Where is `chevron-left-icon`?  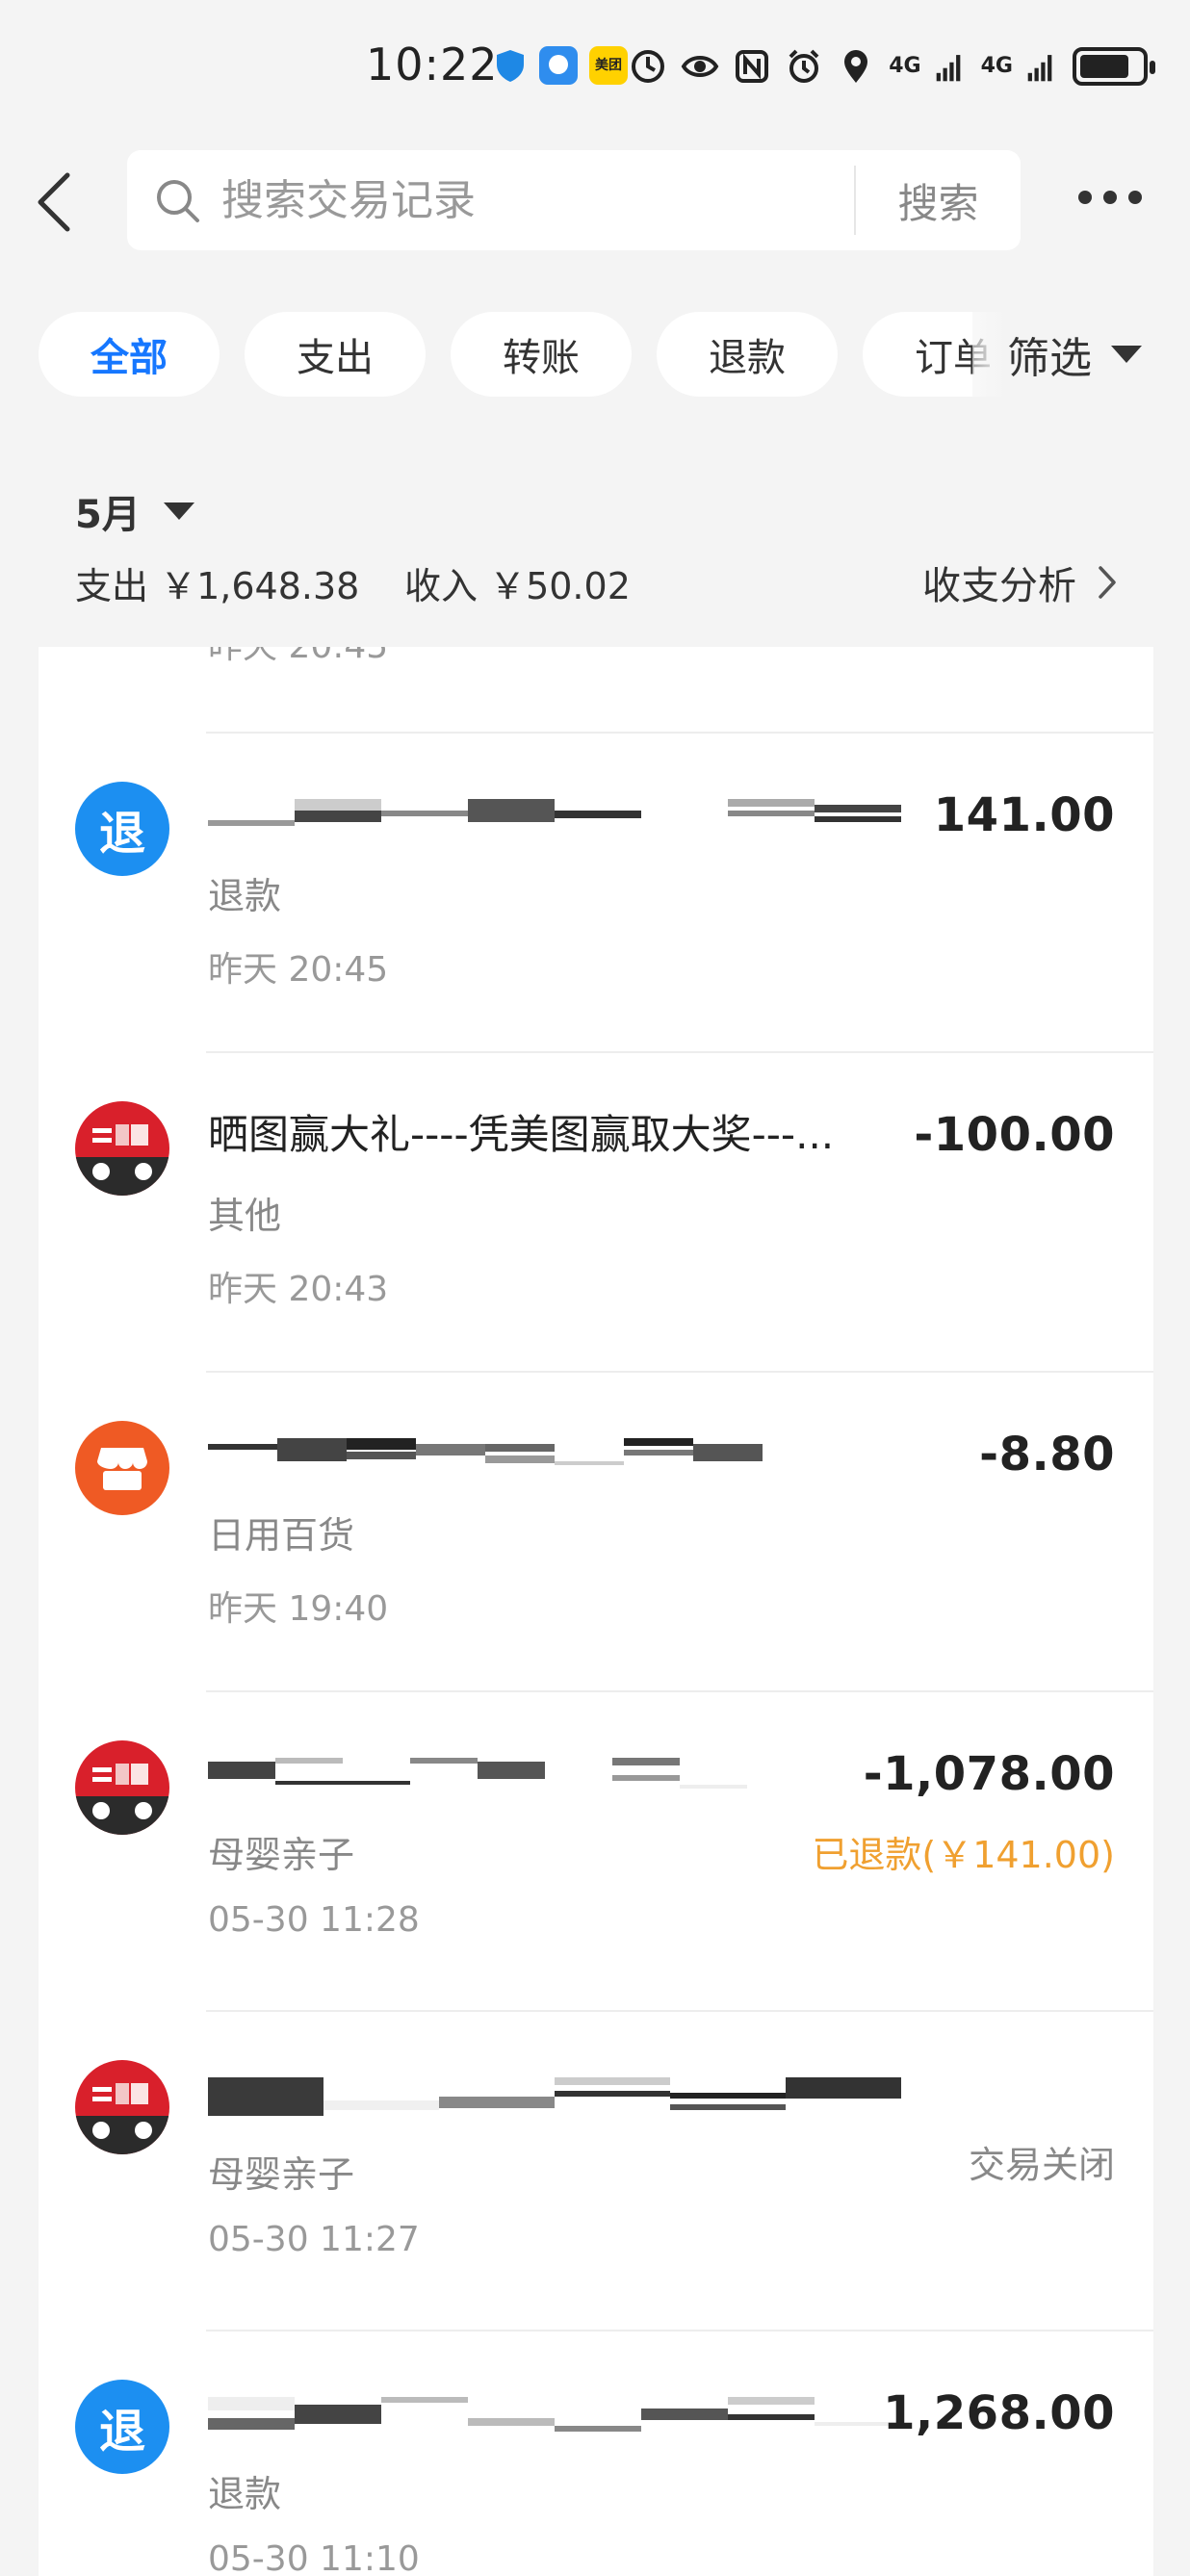 chevron-left-icon is located at coordinates (54, 202).